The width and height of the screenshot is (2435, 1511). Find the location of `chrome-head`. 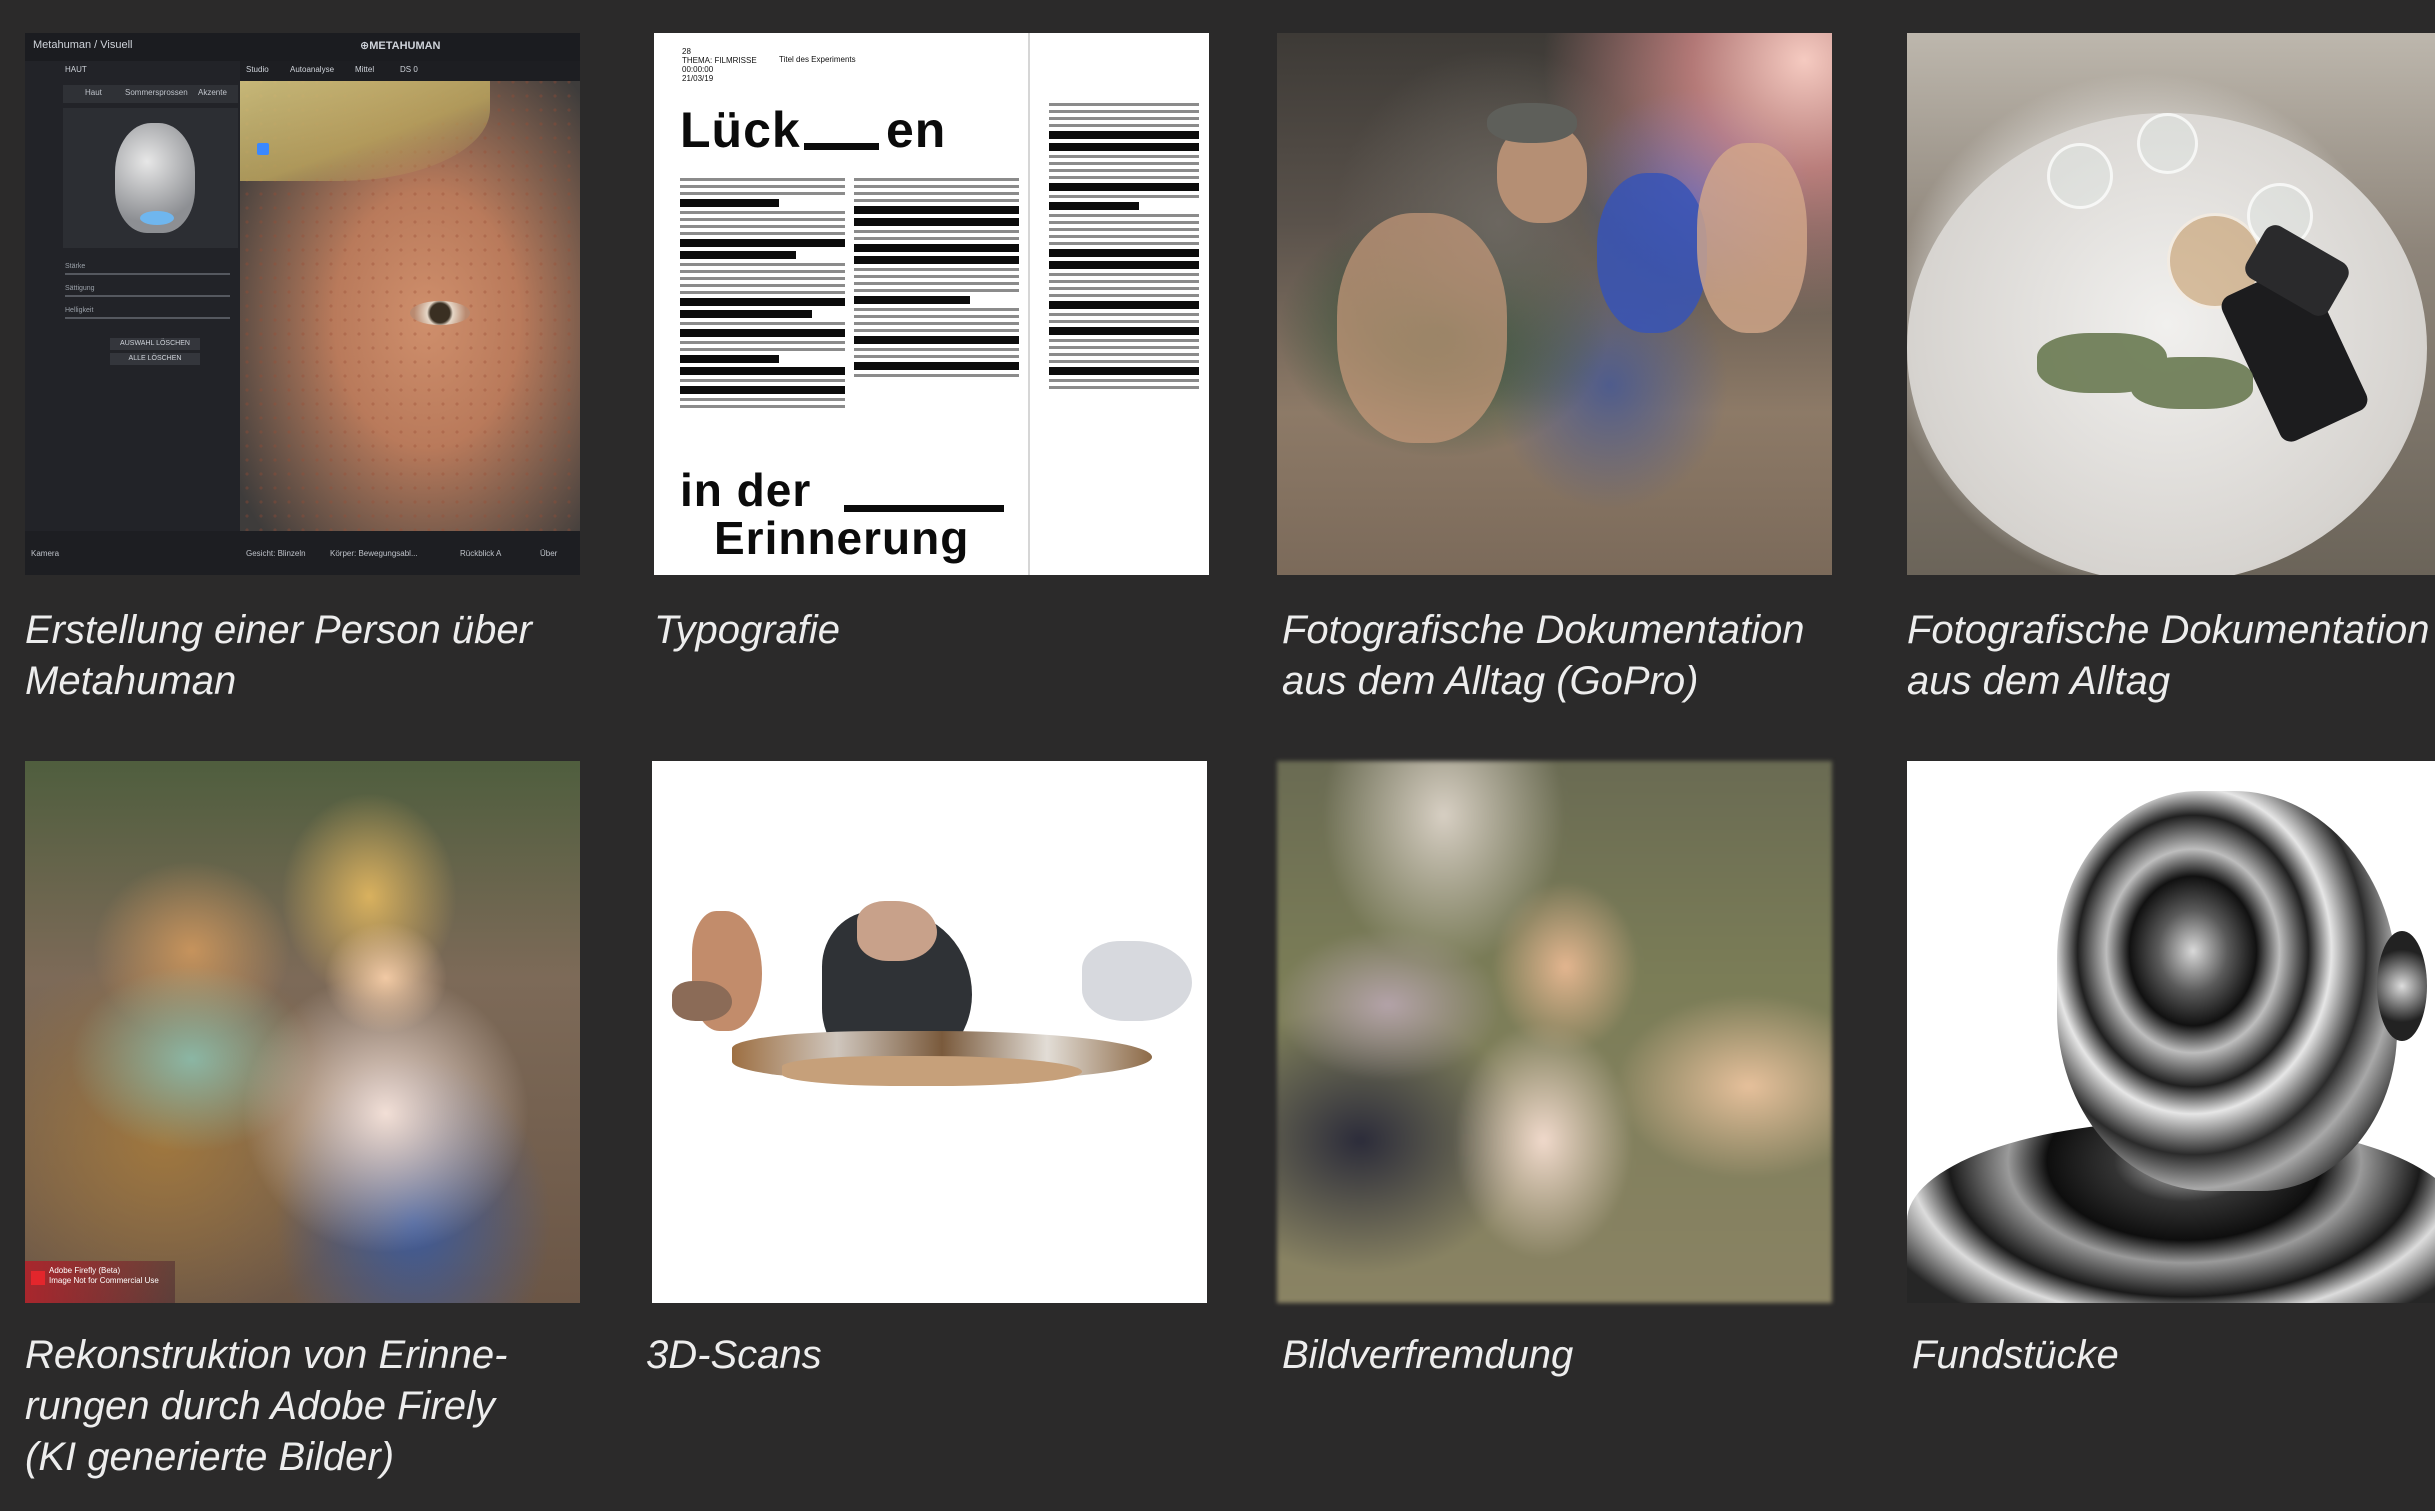

chrome-head is located at coordinates (2227, 991).